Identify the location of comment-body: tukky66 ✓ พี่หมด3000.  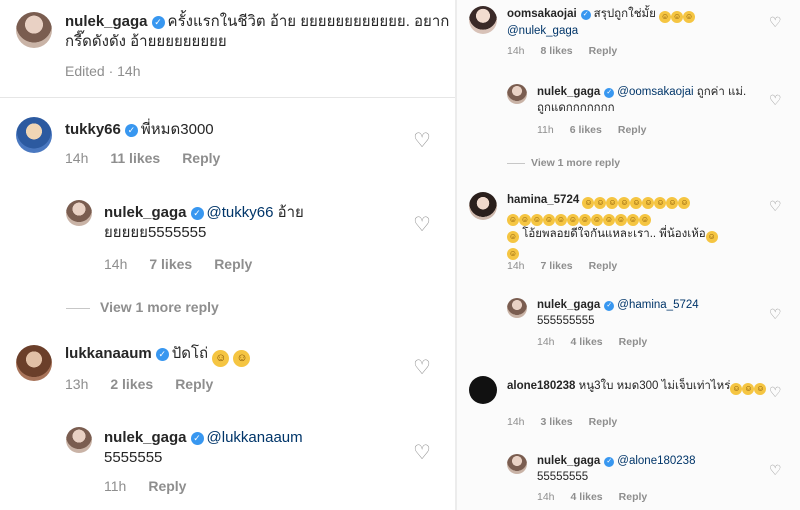
(139, 130).